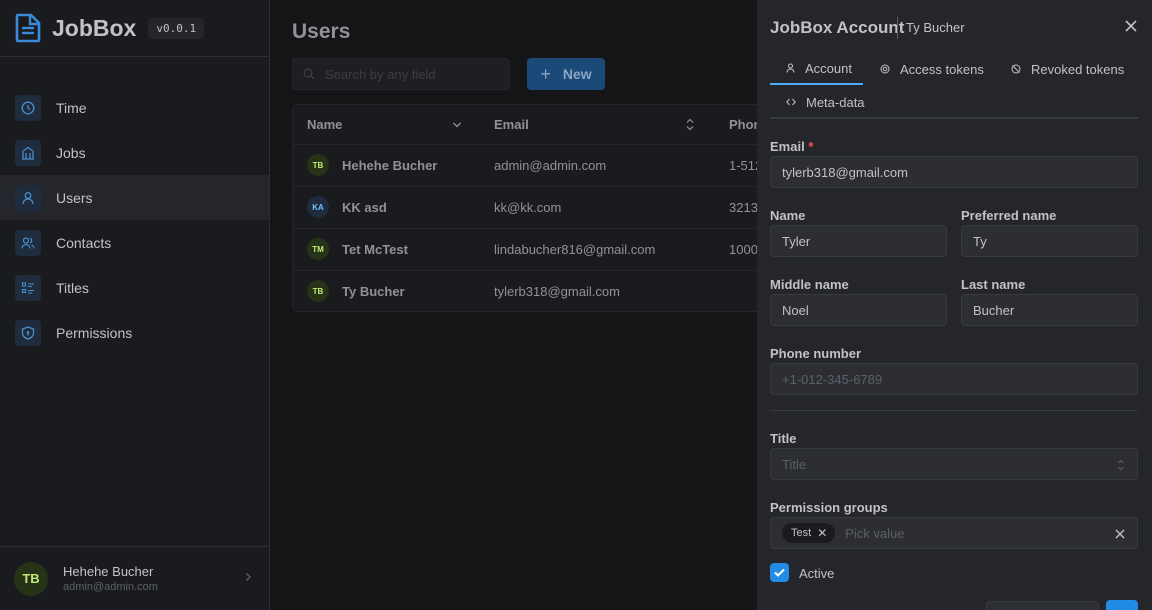 This screenshot has width=1152, height=610. I want to click on select-chevrons-icon, so click(1121, 465).